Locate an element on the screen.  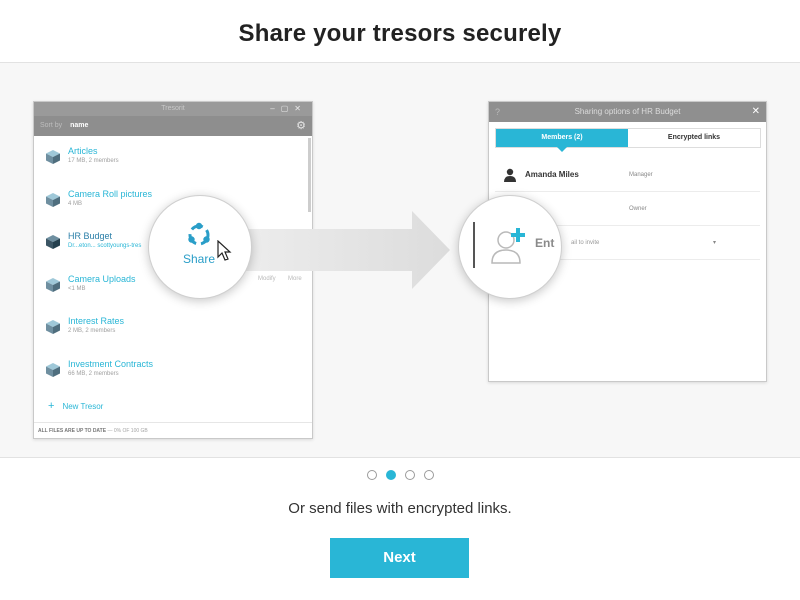
plus-icon: + is located at coordinates (51, 406).